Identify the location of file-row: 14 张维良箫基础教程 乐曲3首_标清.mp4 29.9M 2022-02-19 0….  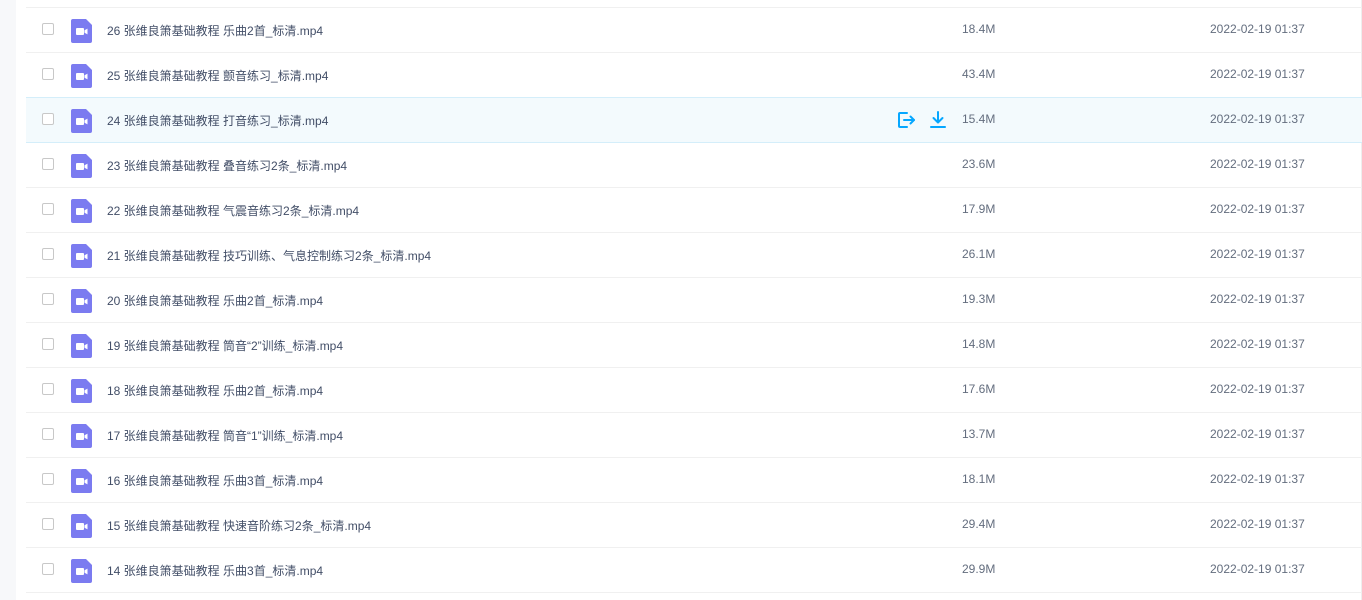
(694, 570).